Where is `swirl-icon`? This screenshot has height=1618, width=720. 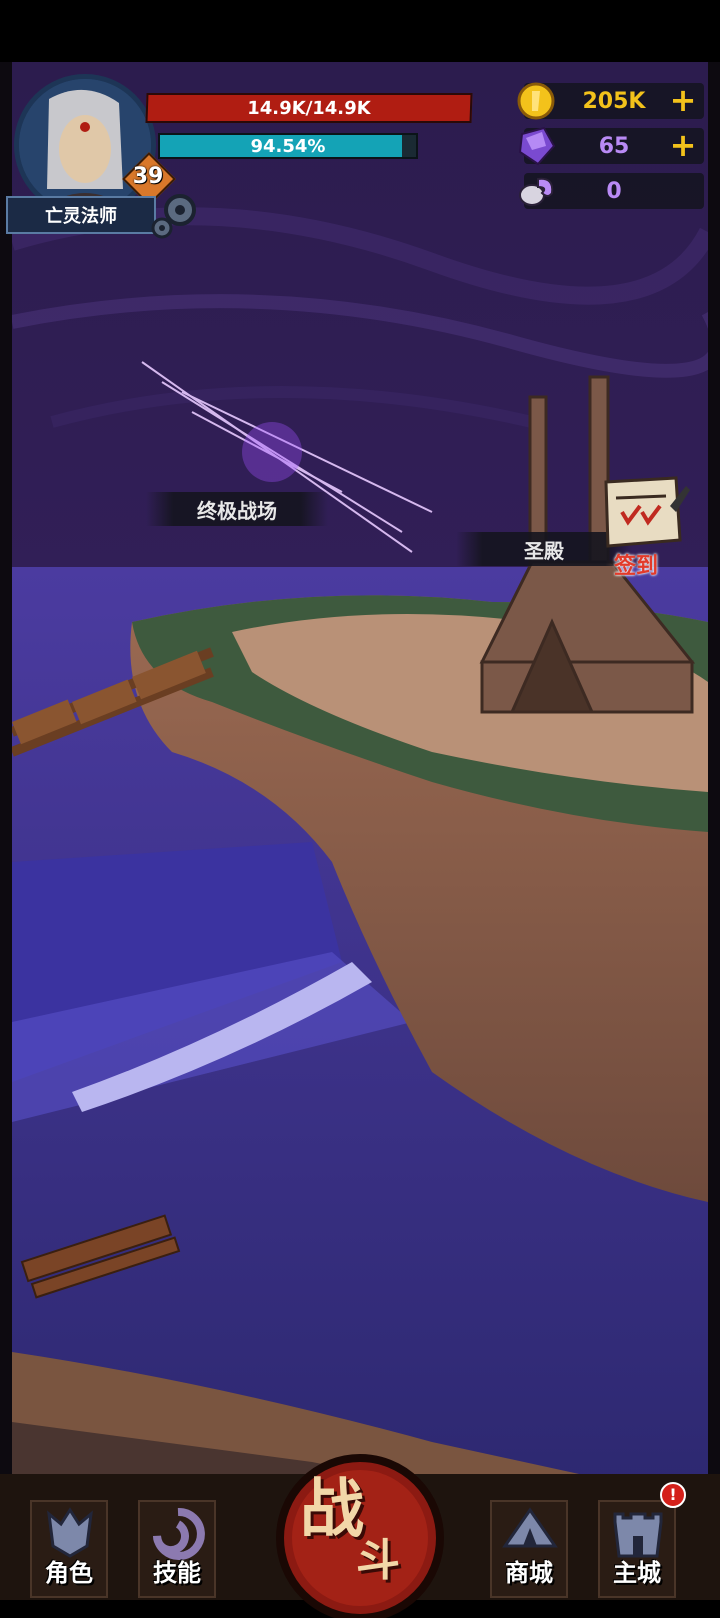
swirl-icon is located at coordinates (178, 1533).